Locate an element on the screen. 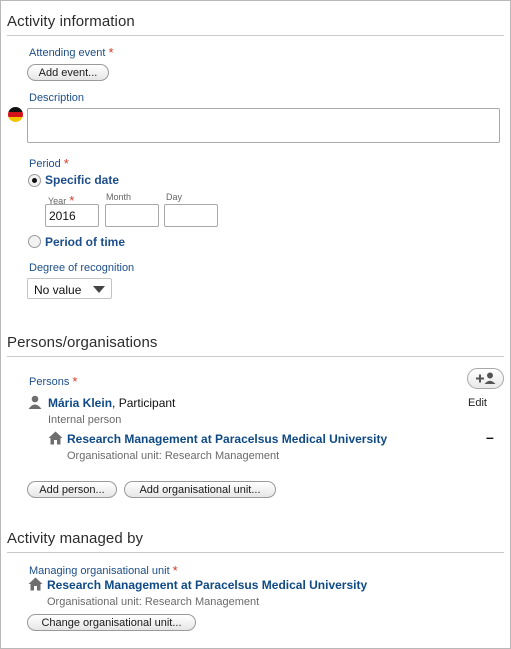  recognition-label: Degree of recognition is located at coordinates (82, 268).